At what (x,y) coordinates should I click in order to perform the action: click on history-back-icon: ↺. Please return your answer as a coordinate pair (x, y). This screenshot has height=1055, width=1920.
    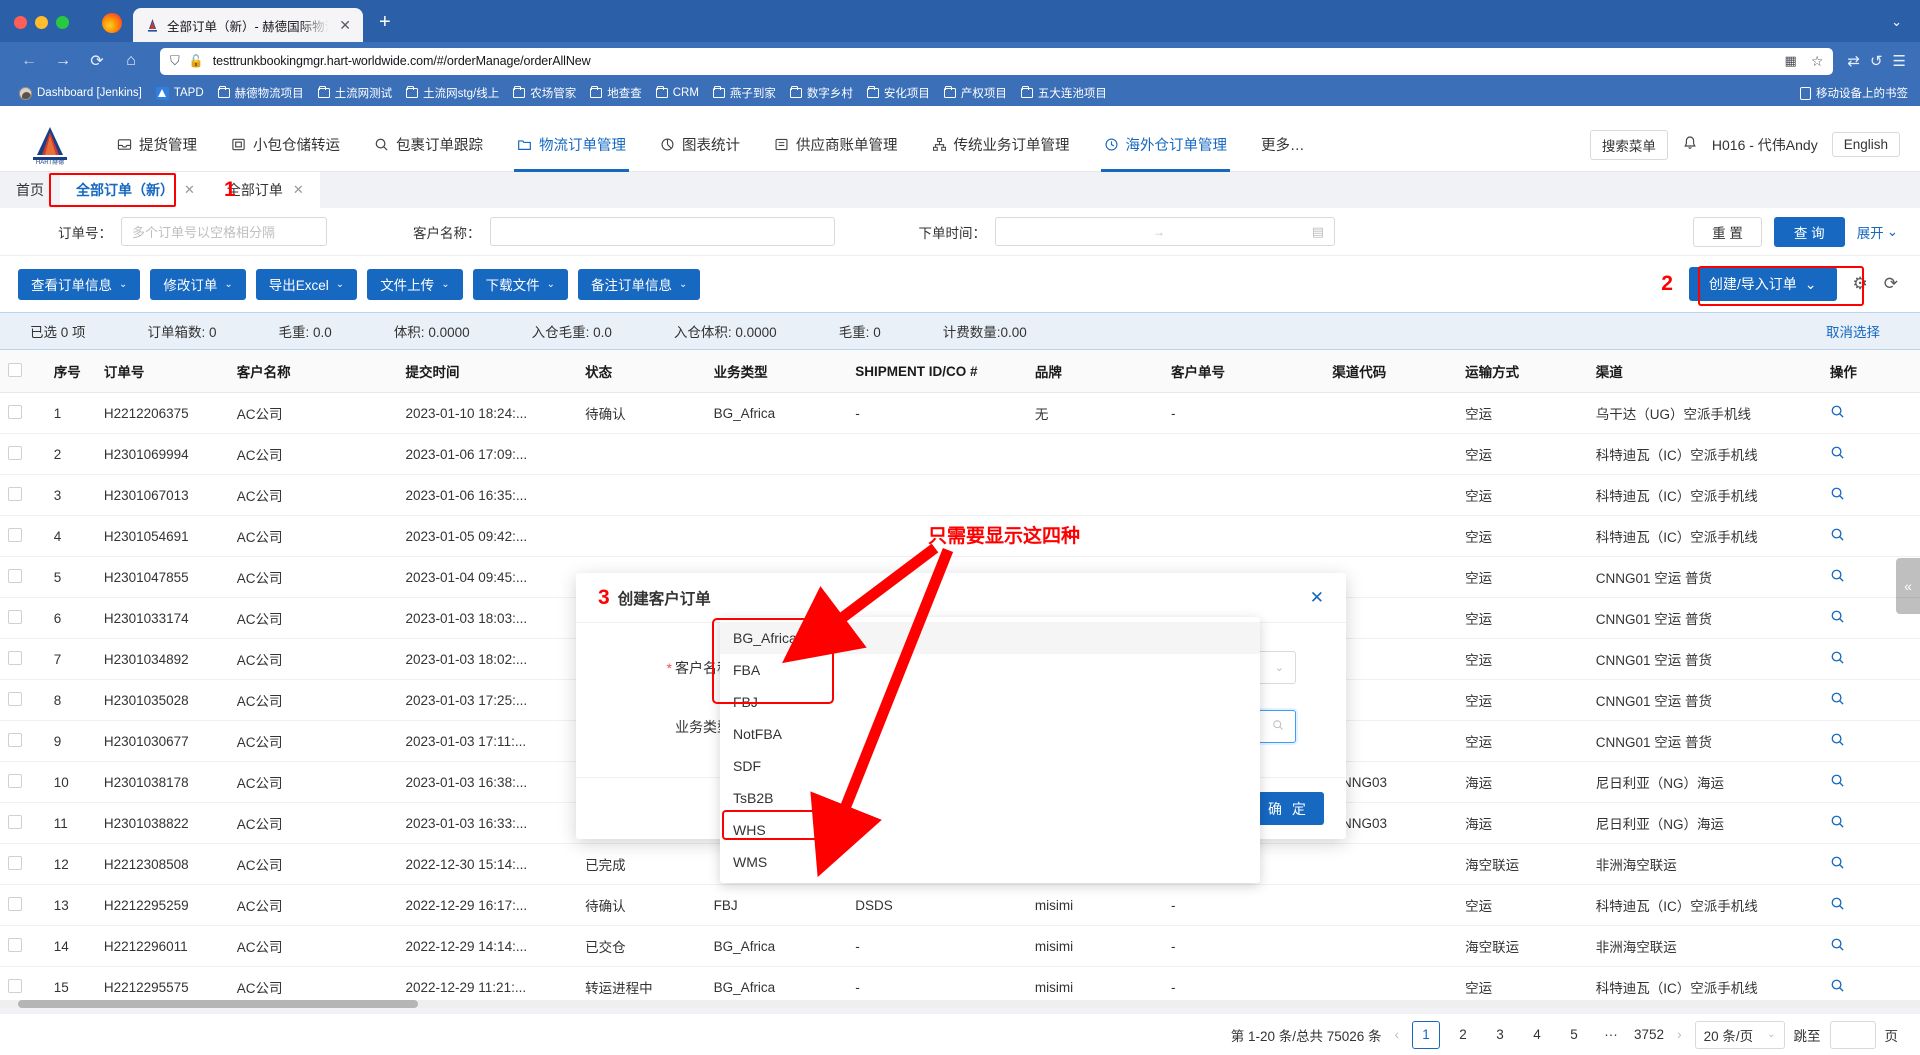
    Looking at the image, I should click on (1876, 61).